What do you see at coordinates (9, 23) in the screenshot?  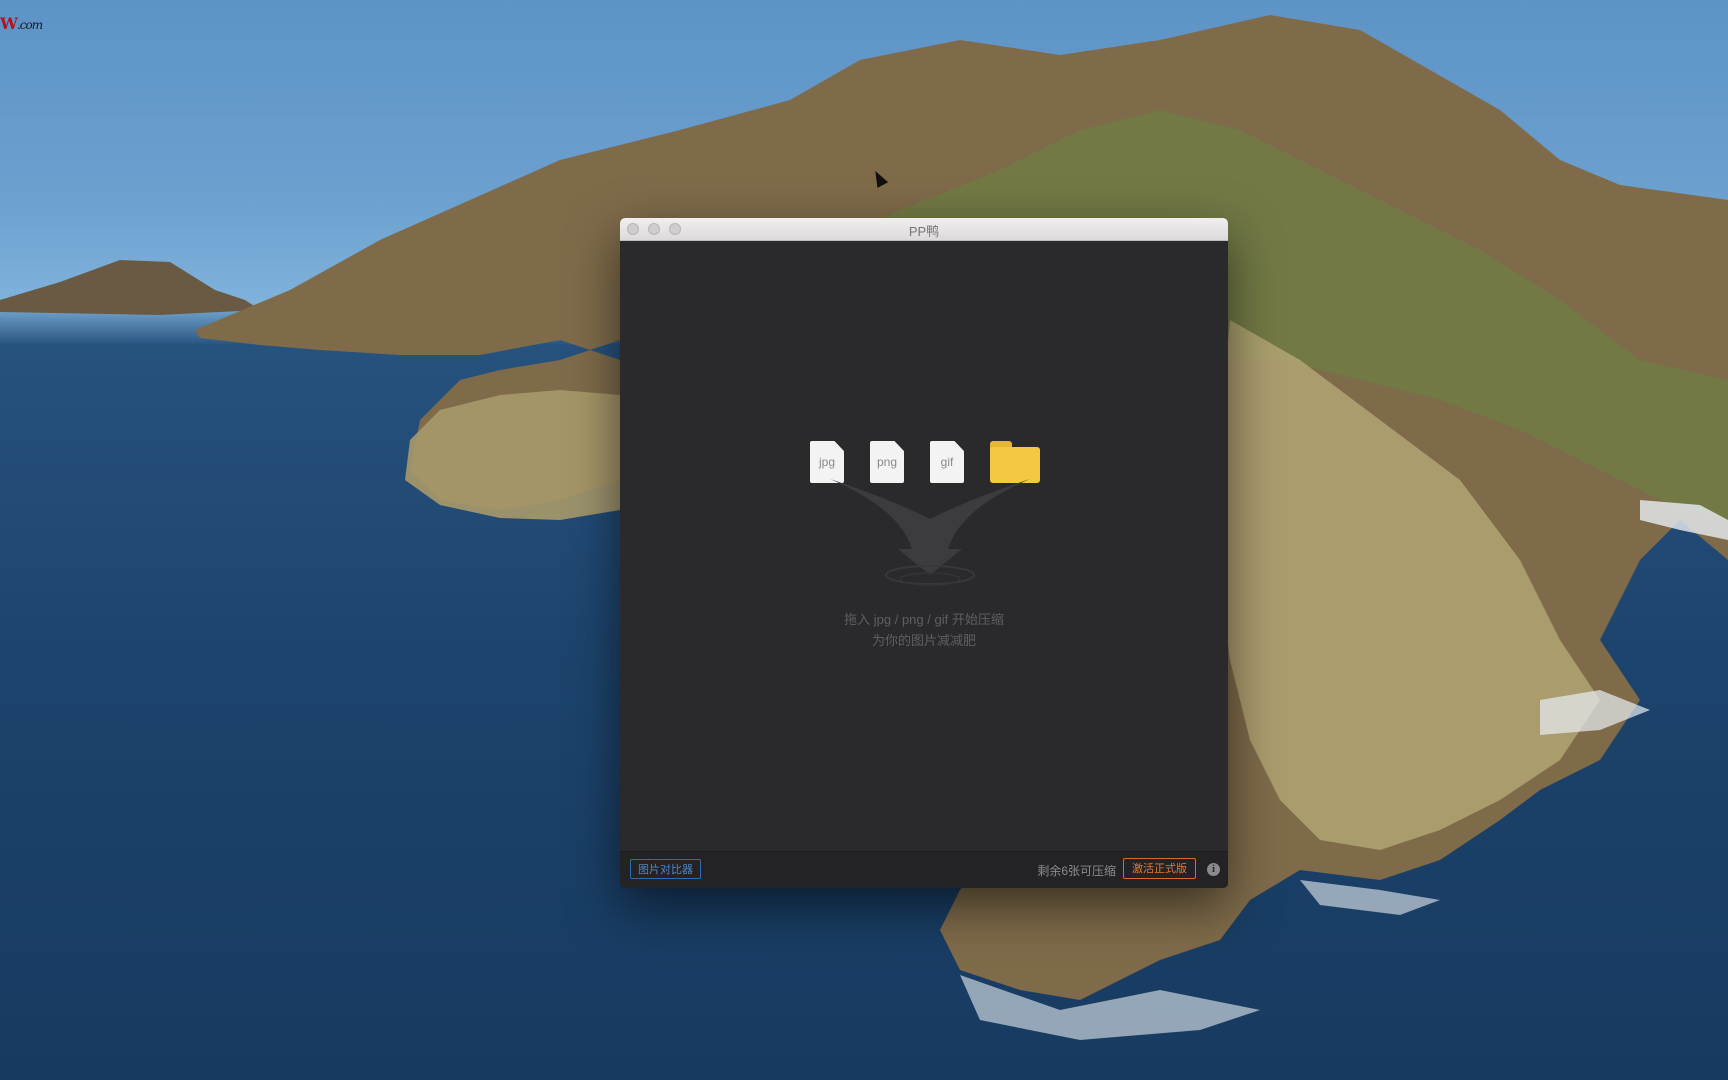 I see `watermark-main: W` at bounding box center [9, 23].